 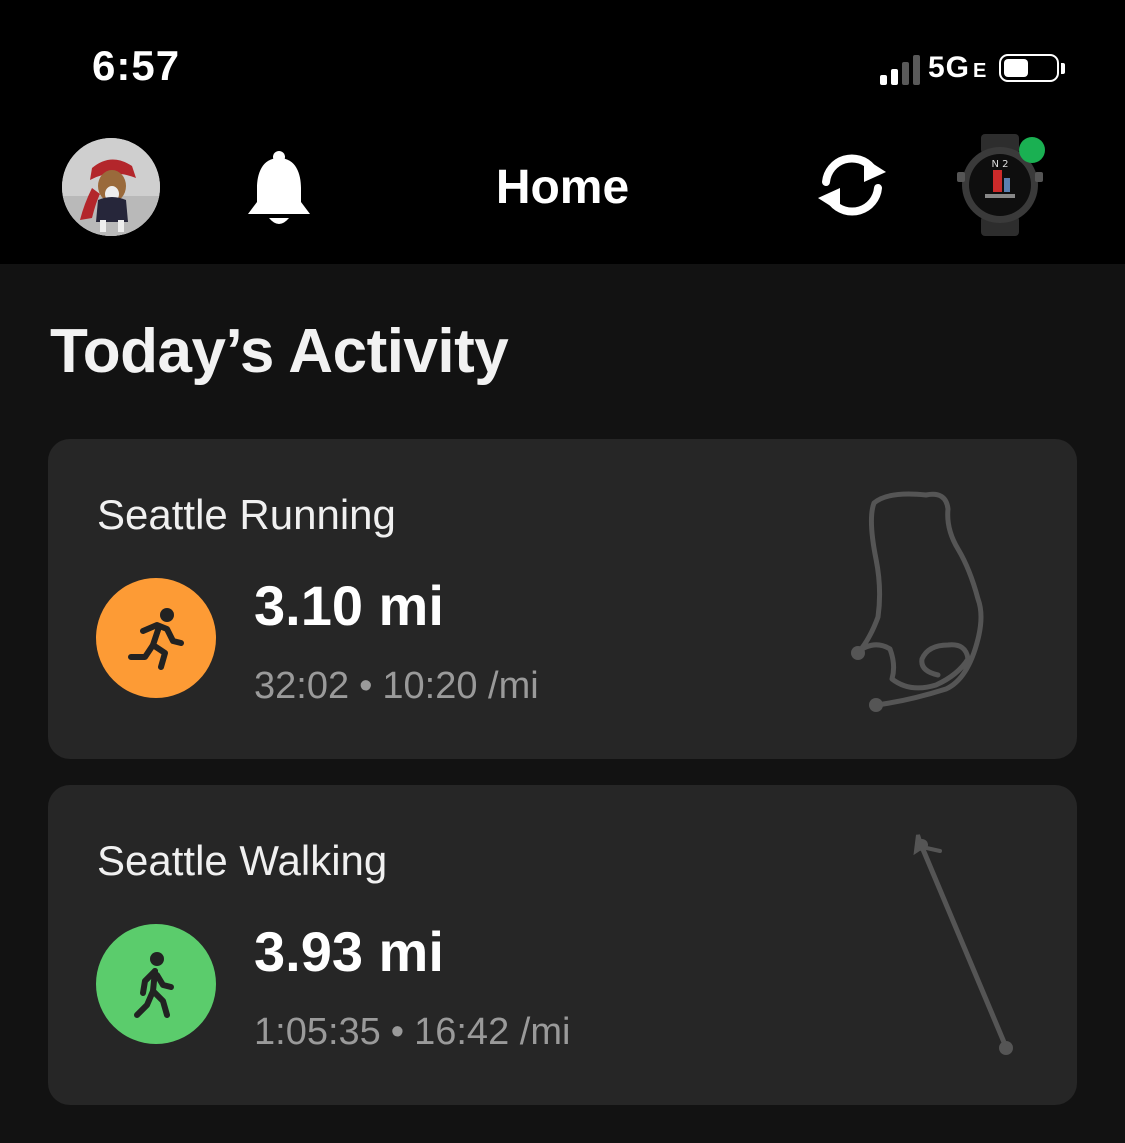 What do you see at coordinates (1016, 68) in the screenshot?
I see `battery-level` at bounding box center [1016, 68].